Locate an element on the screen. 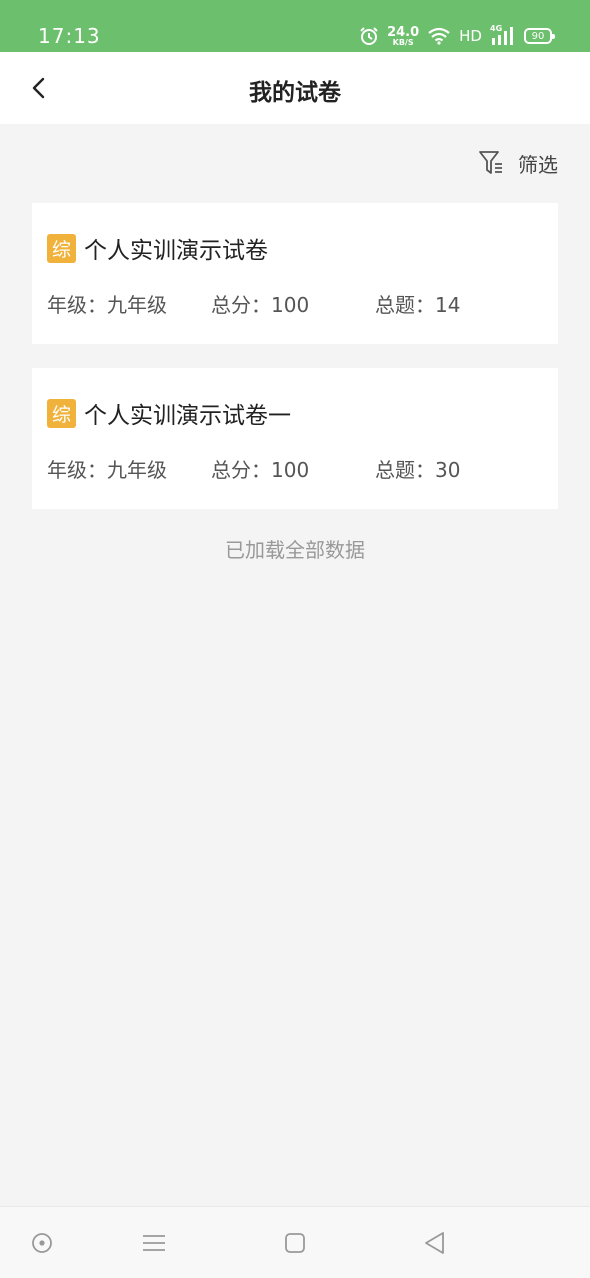 This screenshot has width=590, height=1278. alarm-icon is located at coordinates (369, 36).